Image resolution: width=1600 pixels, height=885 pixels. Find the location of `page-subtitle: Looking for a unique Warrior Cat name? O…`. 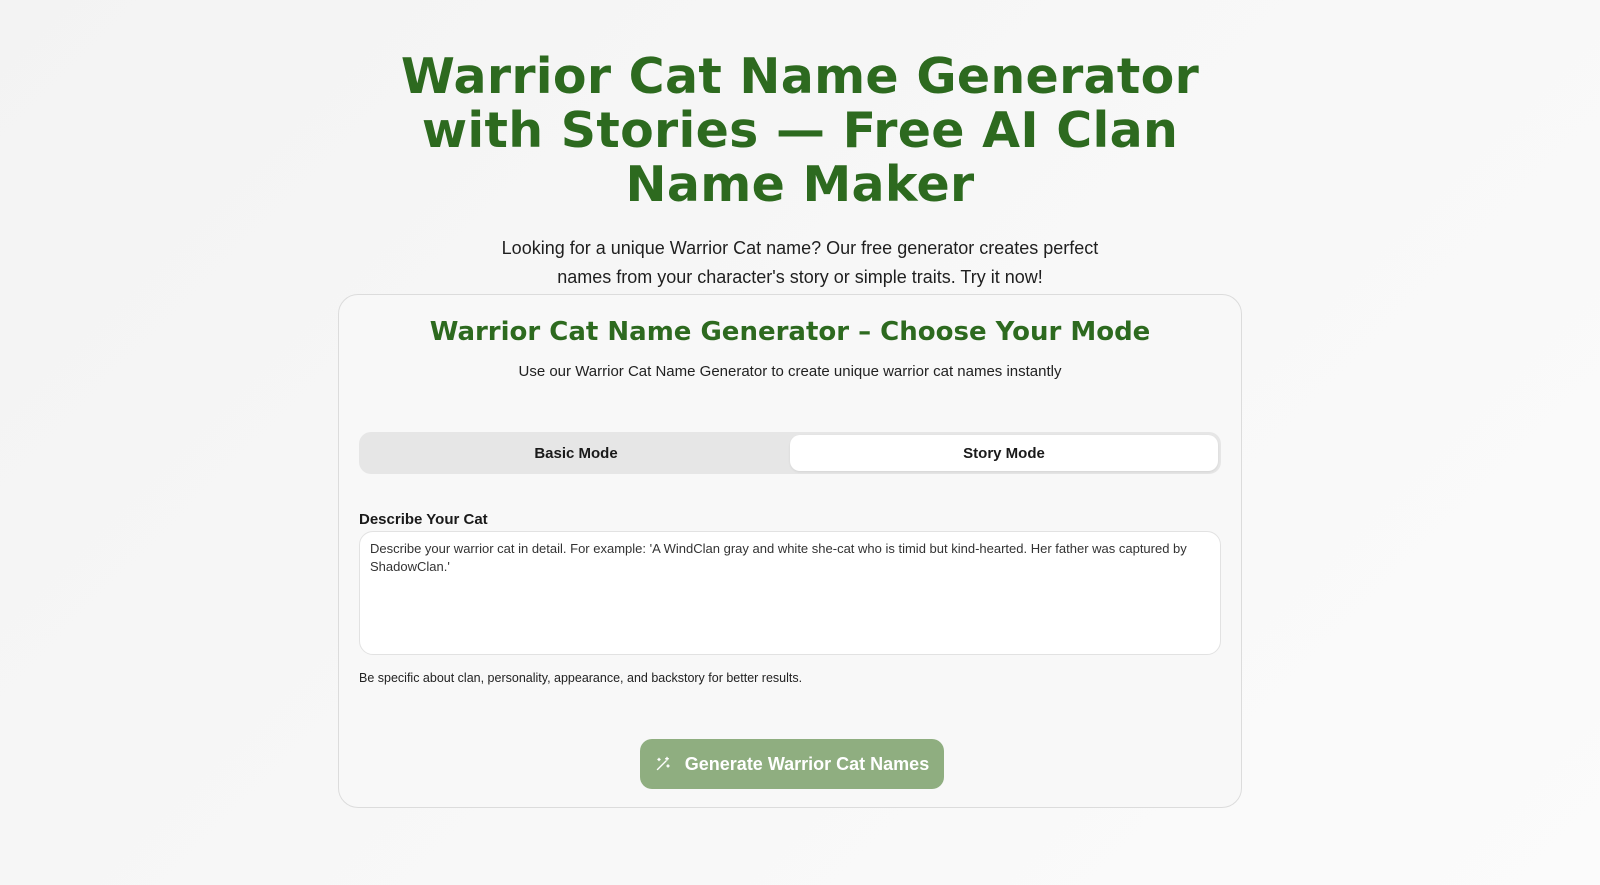

page-subtitle: Looking for a unique Warrior Cat name? O… is located at coordinates (800, 262).